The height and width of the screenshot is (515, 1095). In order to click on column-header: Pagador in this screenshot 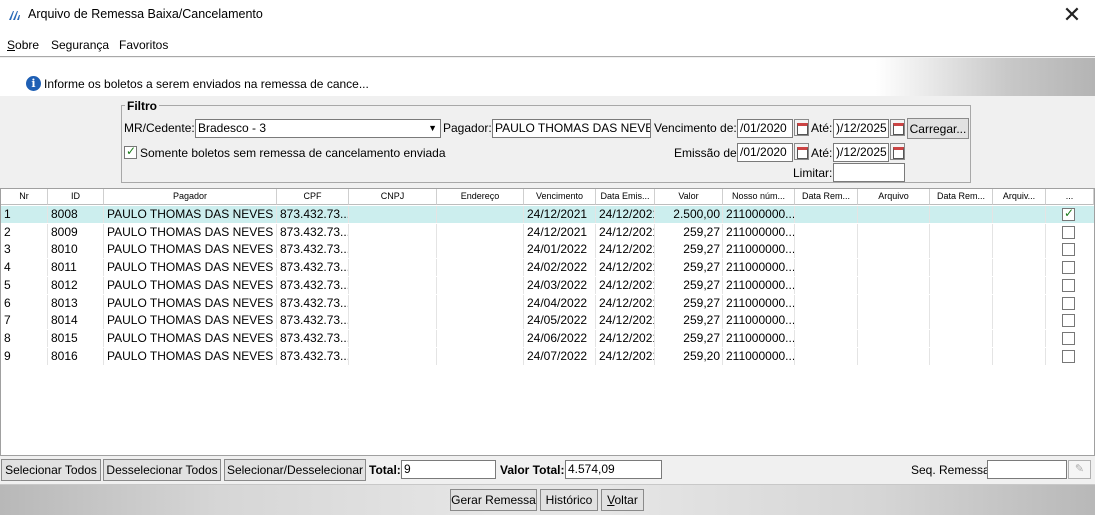, I will do `click(190, 197)`.